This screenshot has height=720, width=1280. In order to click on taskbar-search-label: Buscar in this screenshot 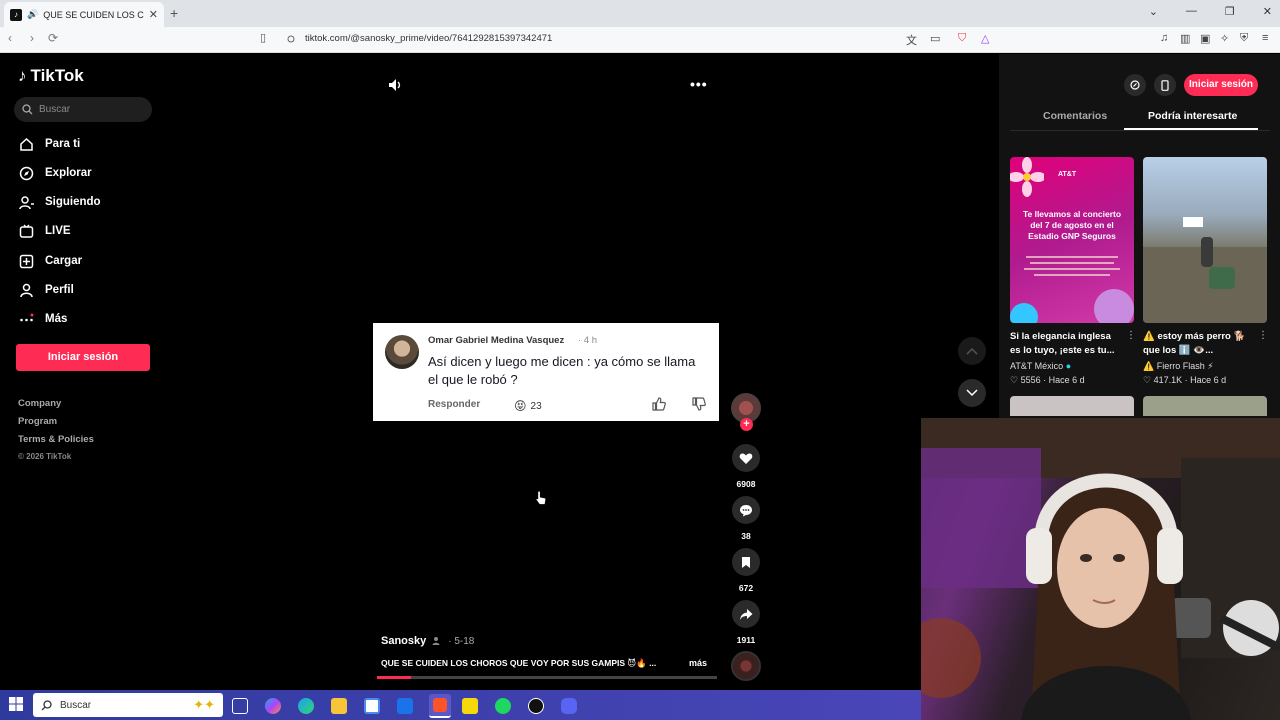, I will do `click(76, 705)`.